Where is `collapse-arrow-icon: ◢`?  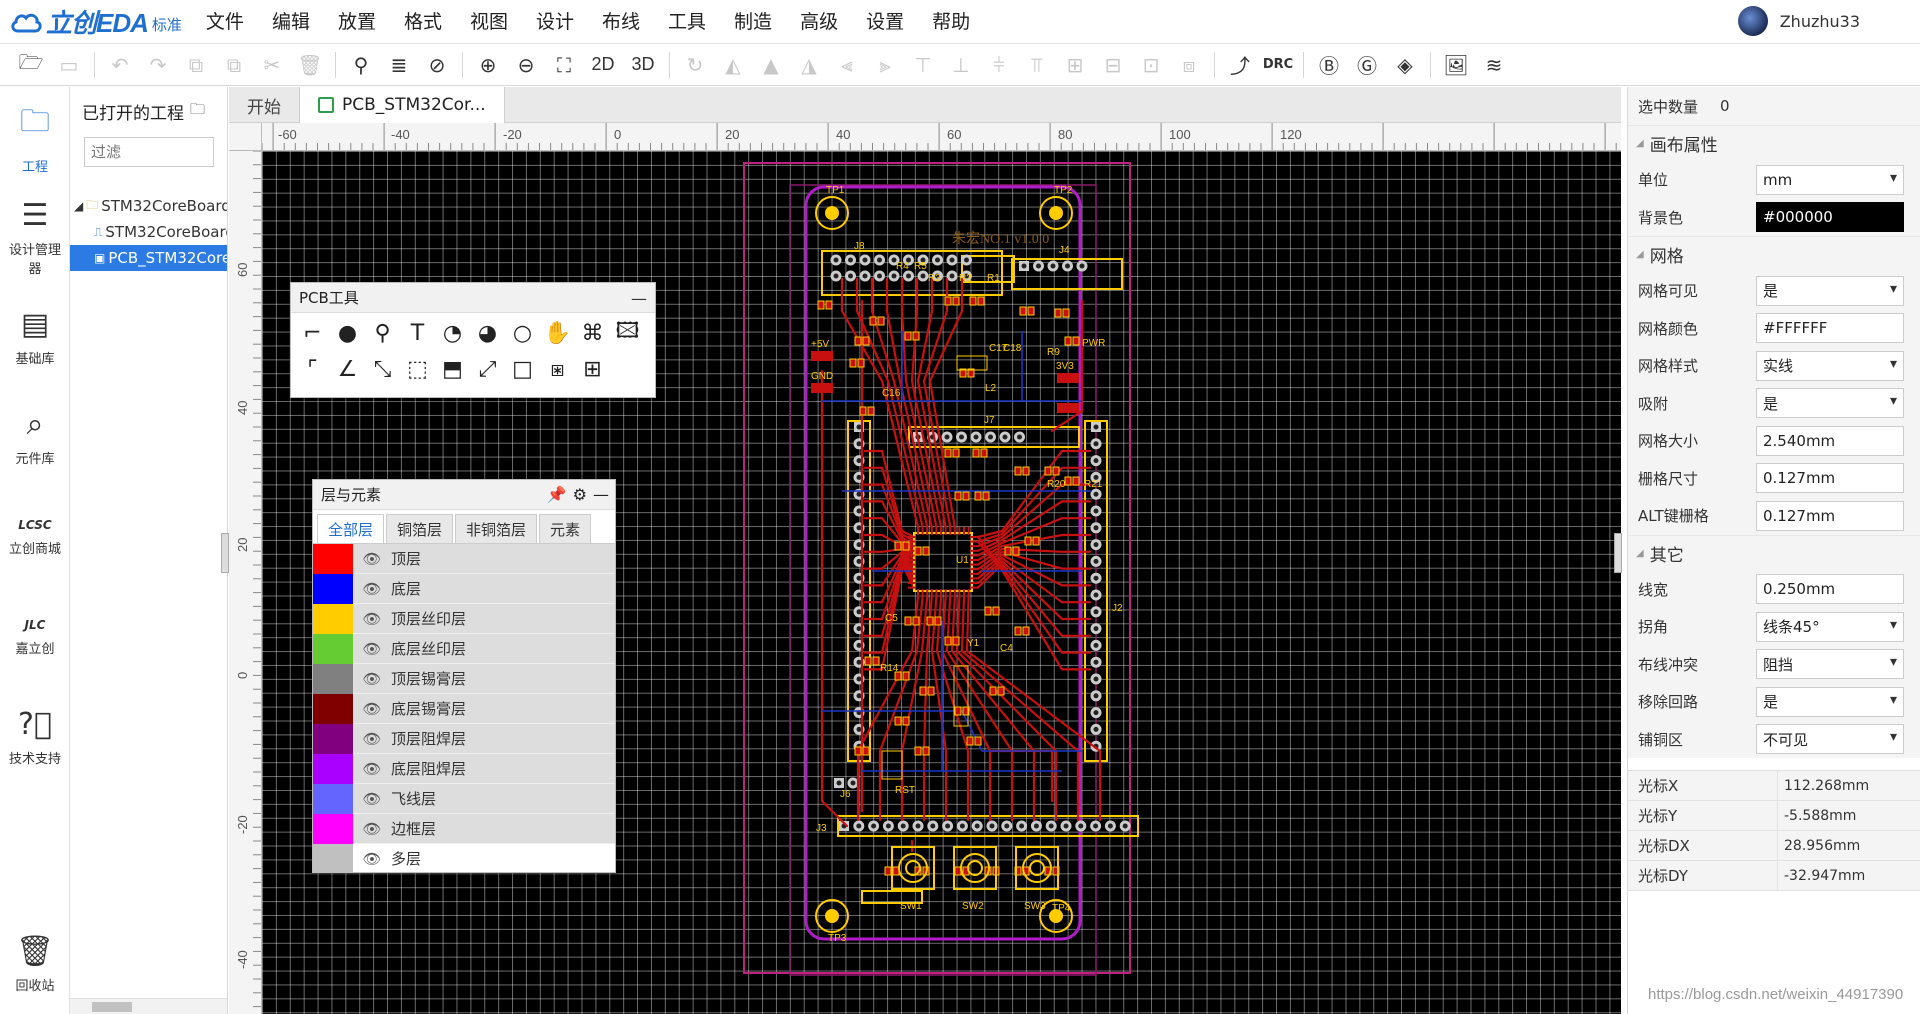
collapse-arrow-icon: ◢ is located at coordinates (78, 206).